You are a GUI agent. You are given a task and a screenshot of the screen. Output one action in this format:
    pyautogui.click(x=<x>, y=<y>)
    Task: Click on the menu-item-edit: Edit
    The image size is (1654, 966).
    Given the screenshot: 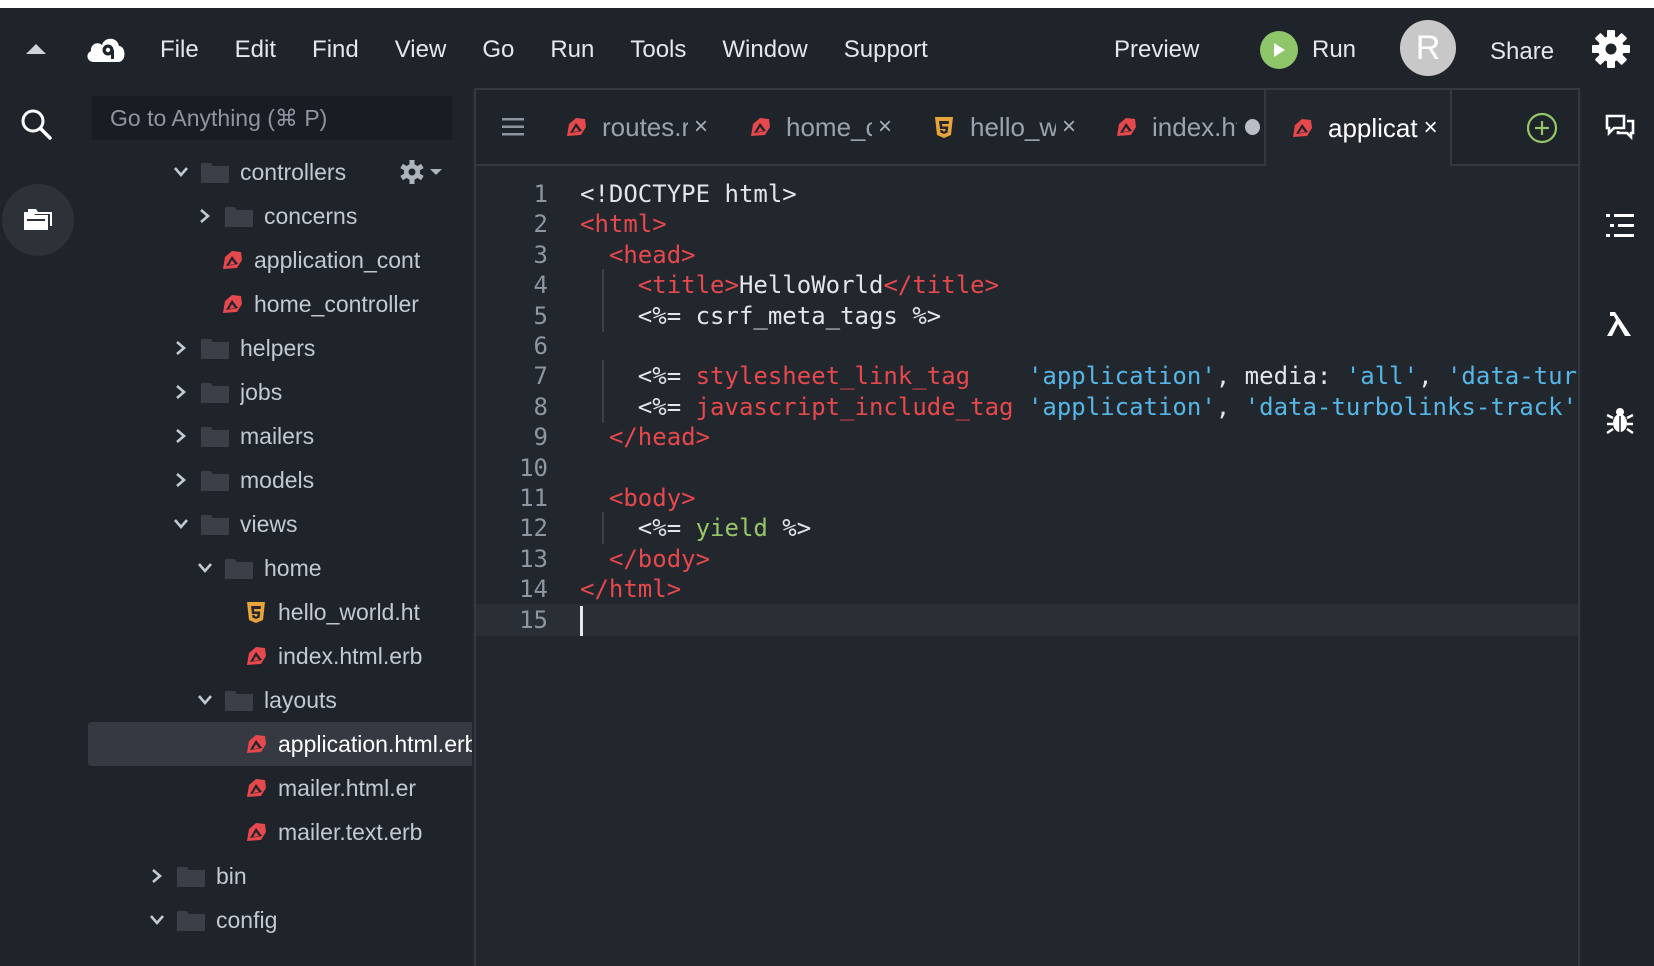 What is the action you would take?
    pyautogui.click(x=264, y=50)
    